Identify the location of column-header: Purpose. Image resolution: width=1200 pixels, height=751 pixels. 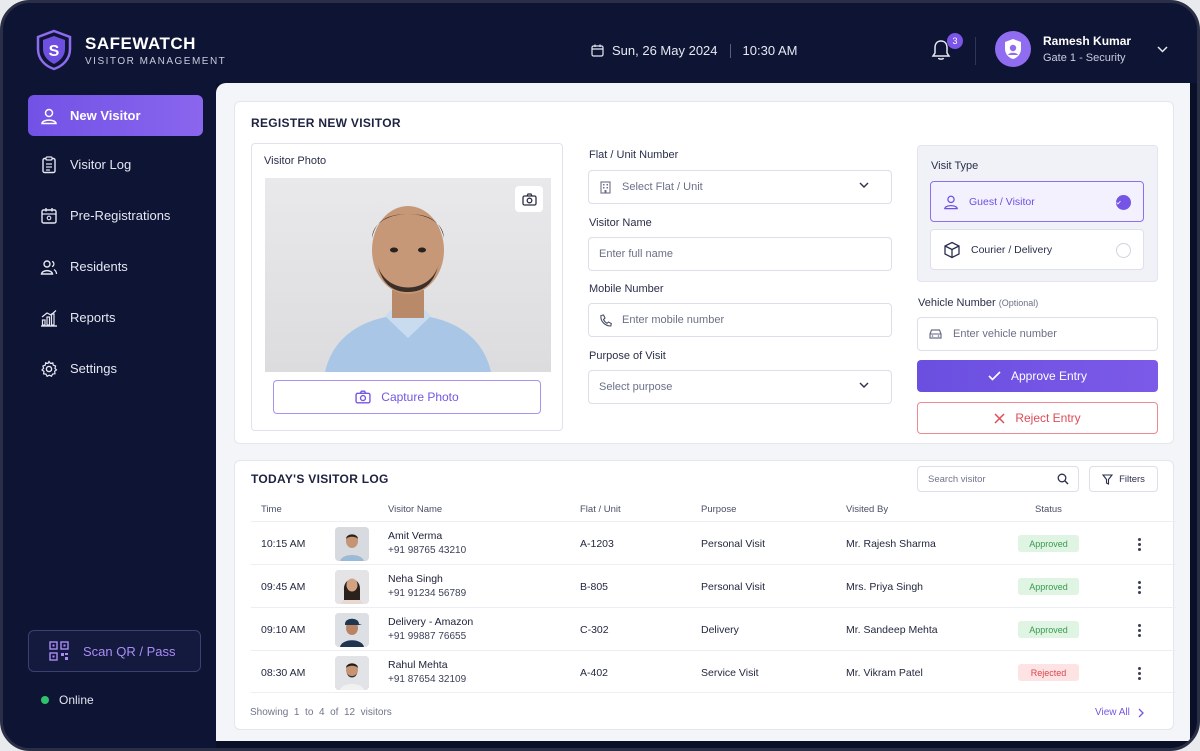
(719, 509).